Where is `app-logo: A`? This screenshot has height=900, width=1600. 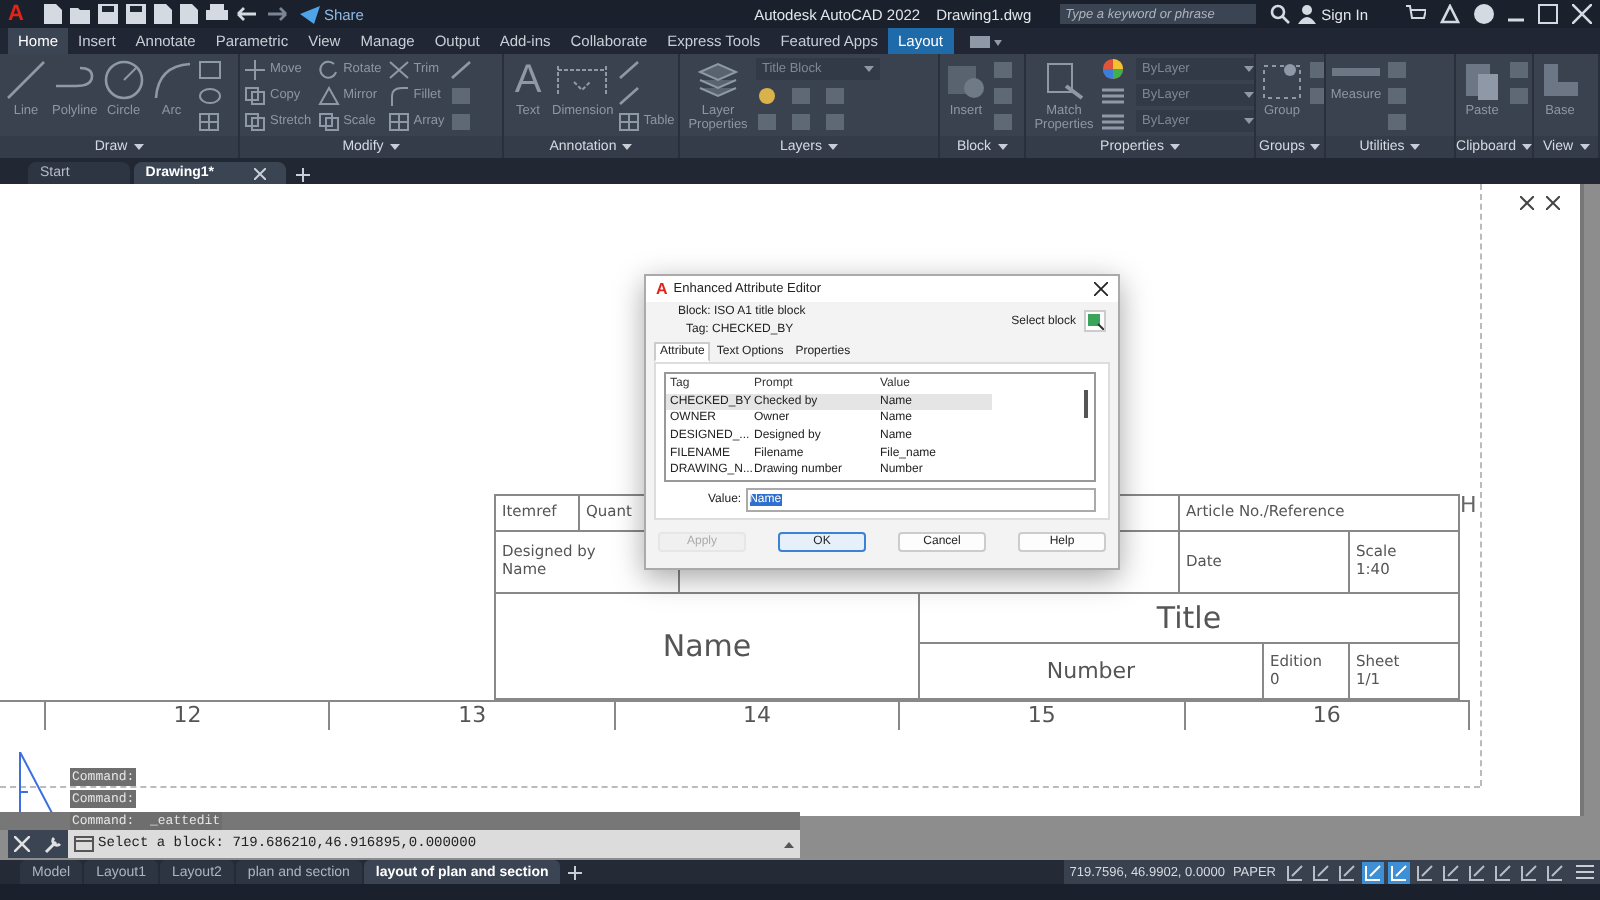 app-logo: A is located at coordinates (662, 289).